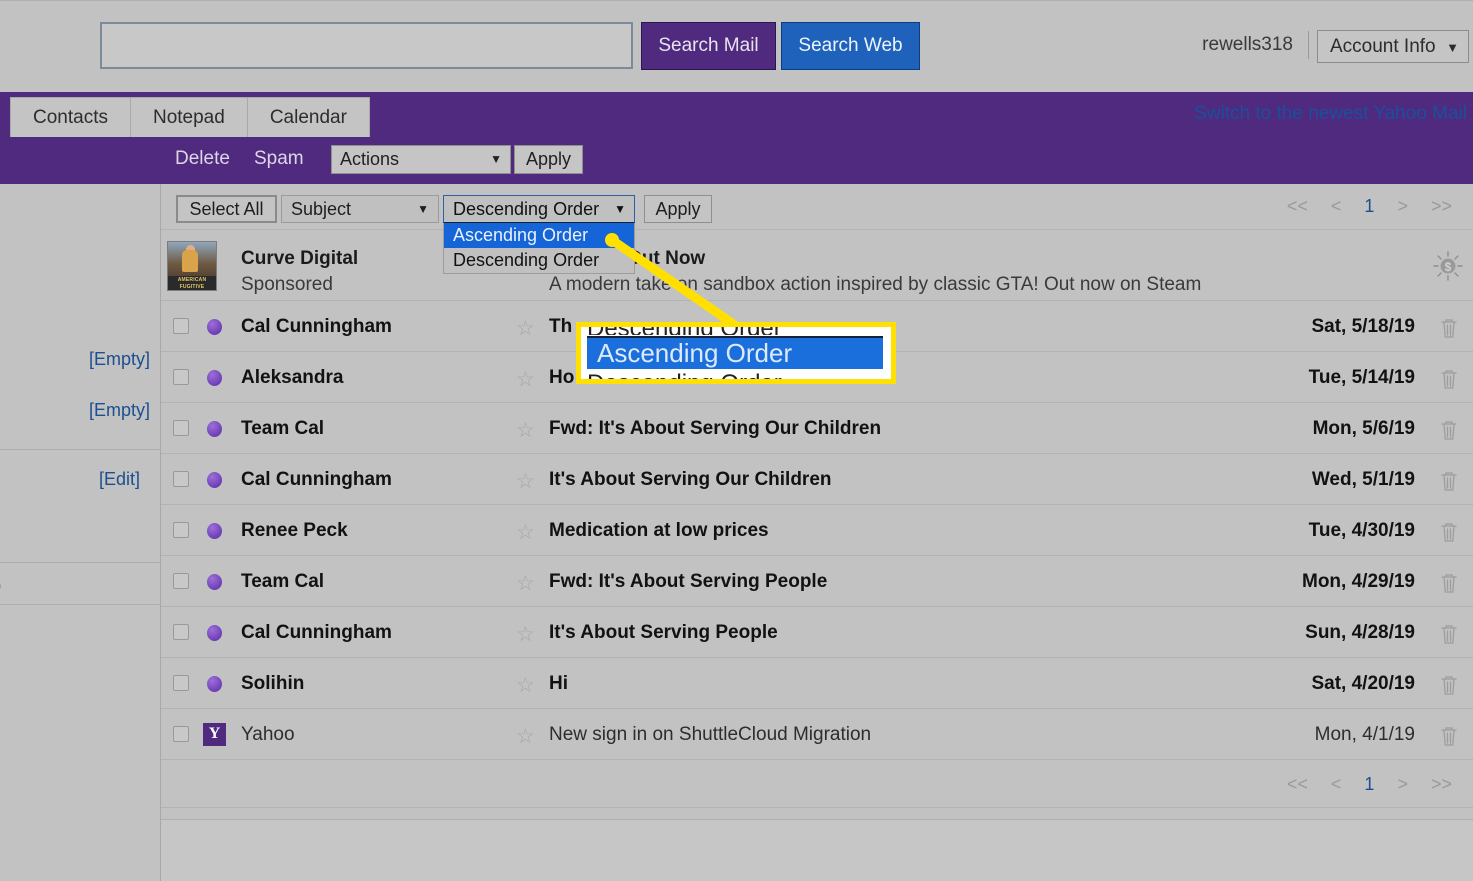 The image size is (1473, 881). What do you see at coordinates (421, 159) in the screenshot?
I see `actions-dropdown: Actions ▼` at bounding box center [421, 159].